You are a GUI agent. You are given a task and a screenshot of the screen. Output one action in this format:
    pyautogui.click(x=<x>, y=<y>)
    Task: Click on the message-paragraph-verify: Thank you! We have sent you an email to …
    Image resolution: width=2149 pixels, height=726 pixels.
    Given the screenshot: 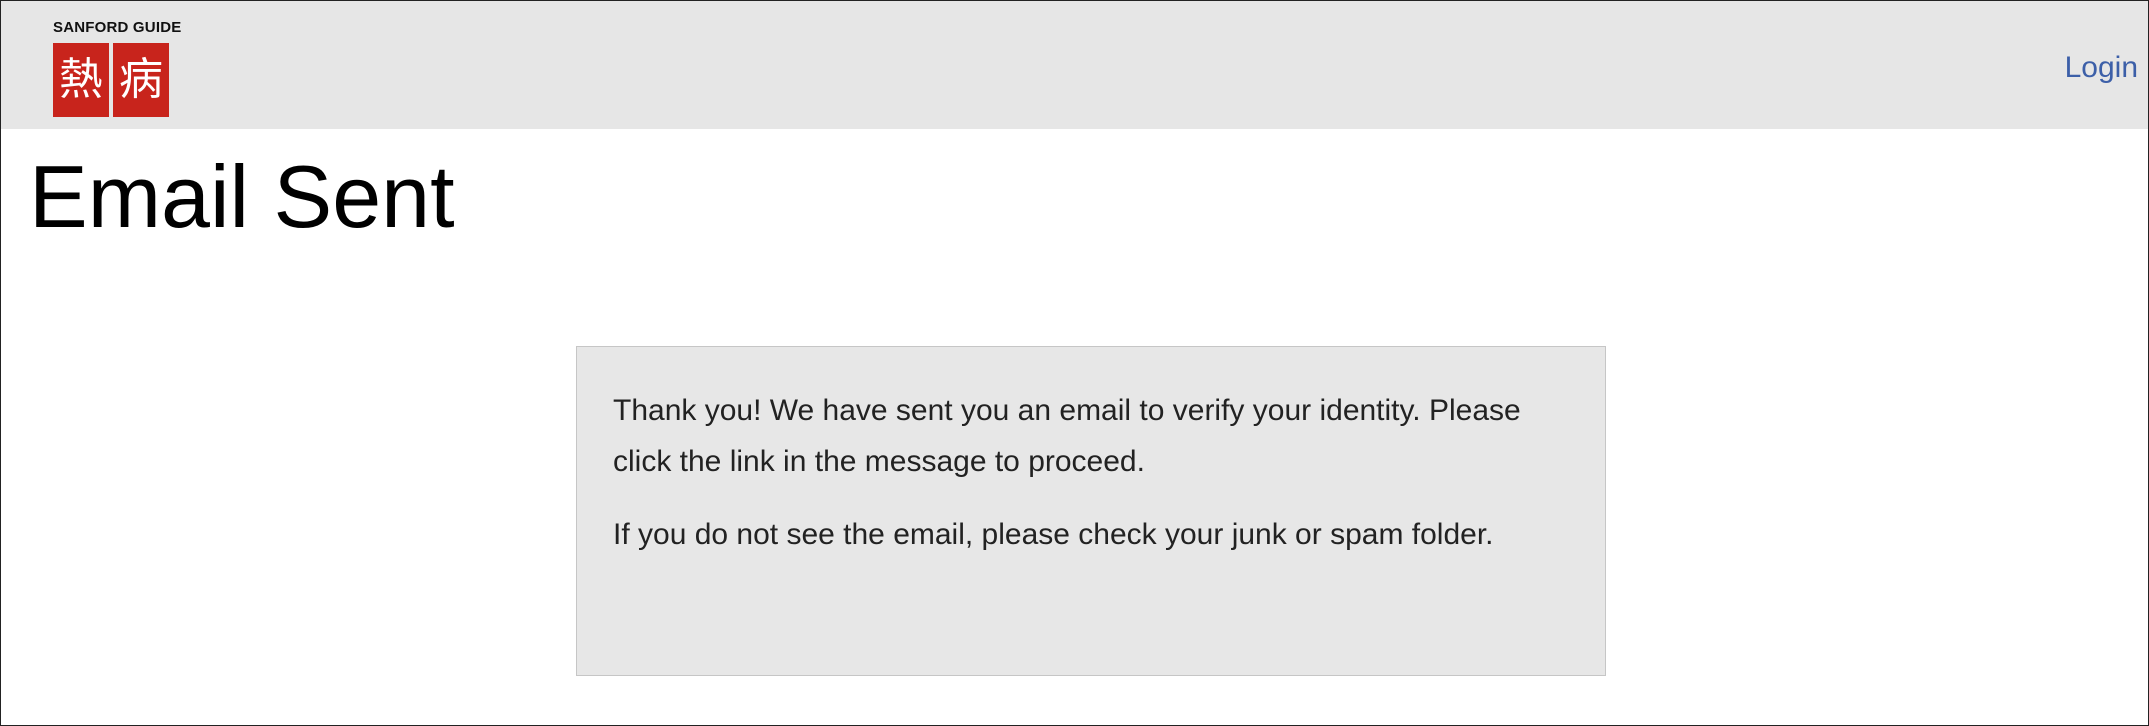 What is the action you would take?
    pyautogui.click(x=1067, y=436)
    